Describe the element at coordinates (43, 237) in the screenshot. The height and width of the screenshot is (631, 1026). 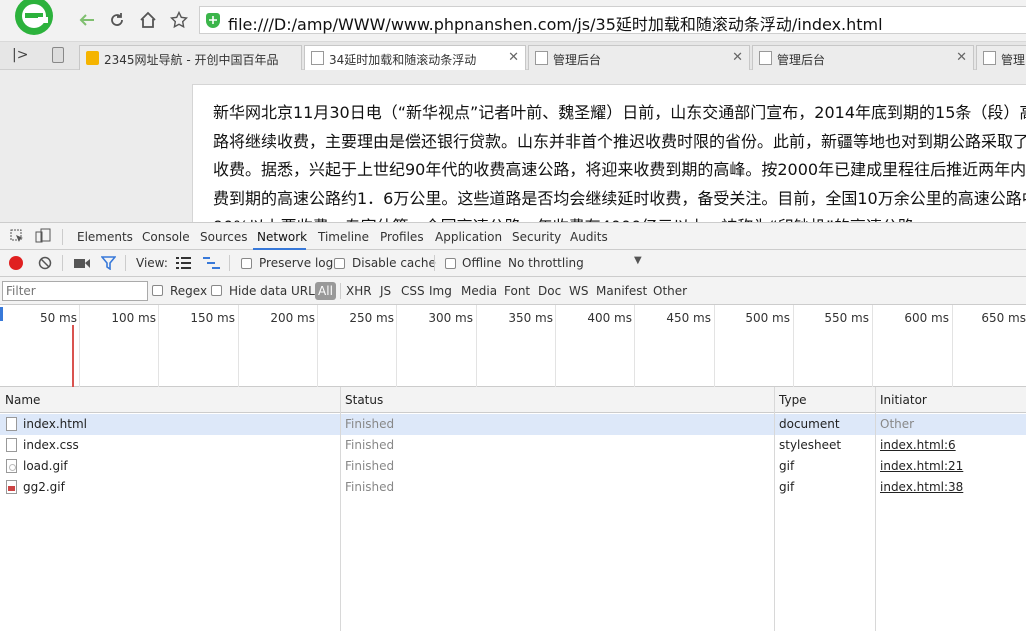
I see `device-mode-icon` at that location.